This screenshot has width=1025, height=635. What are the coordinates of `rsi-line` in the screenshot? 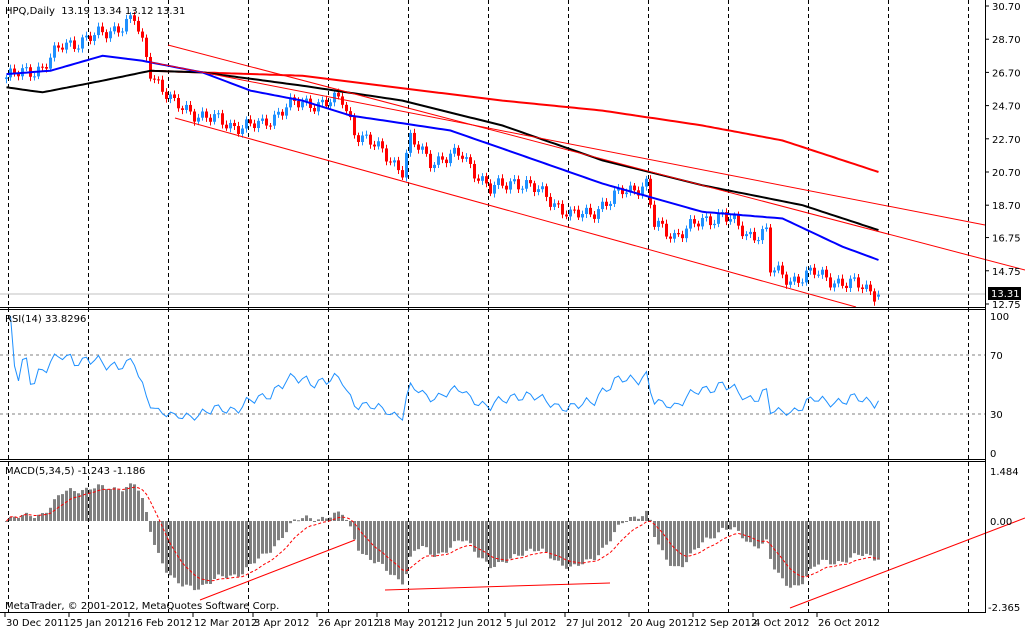 It's located at (444, 368).